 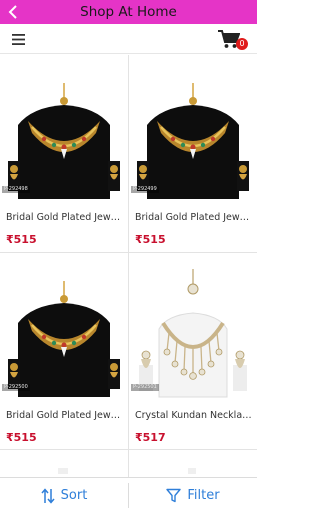 What do you see at coordinates (145, 189) in the screenshot?
I see `product-sku-tag: P-292499` at bounding box center [145, 189].